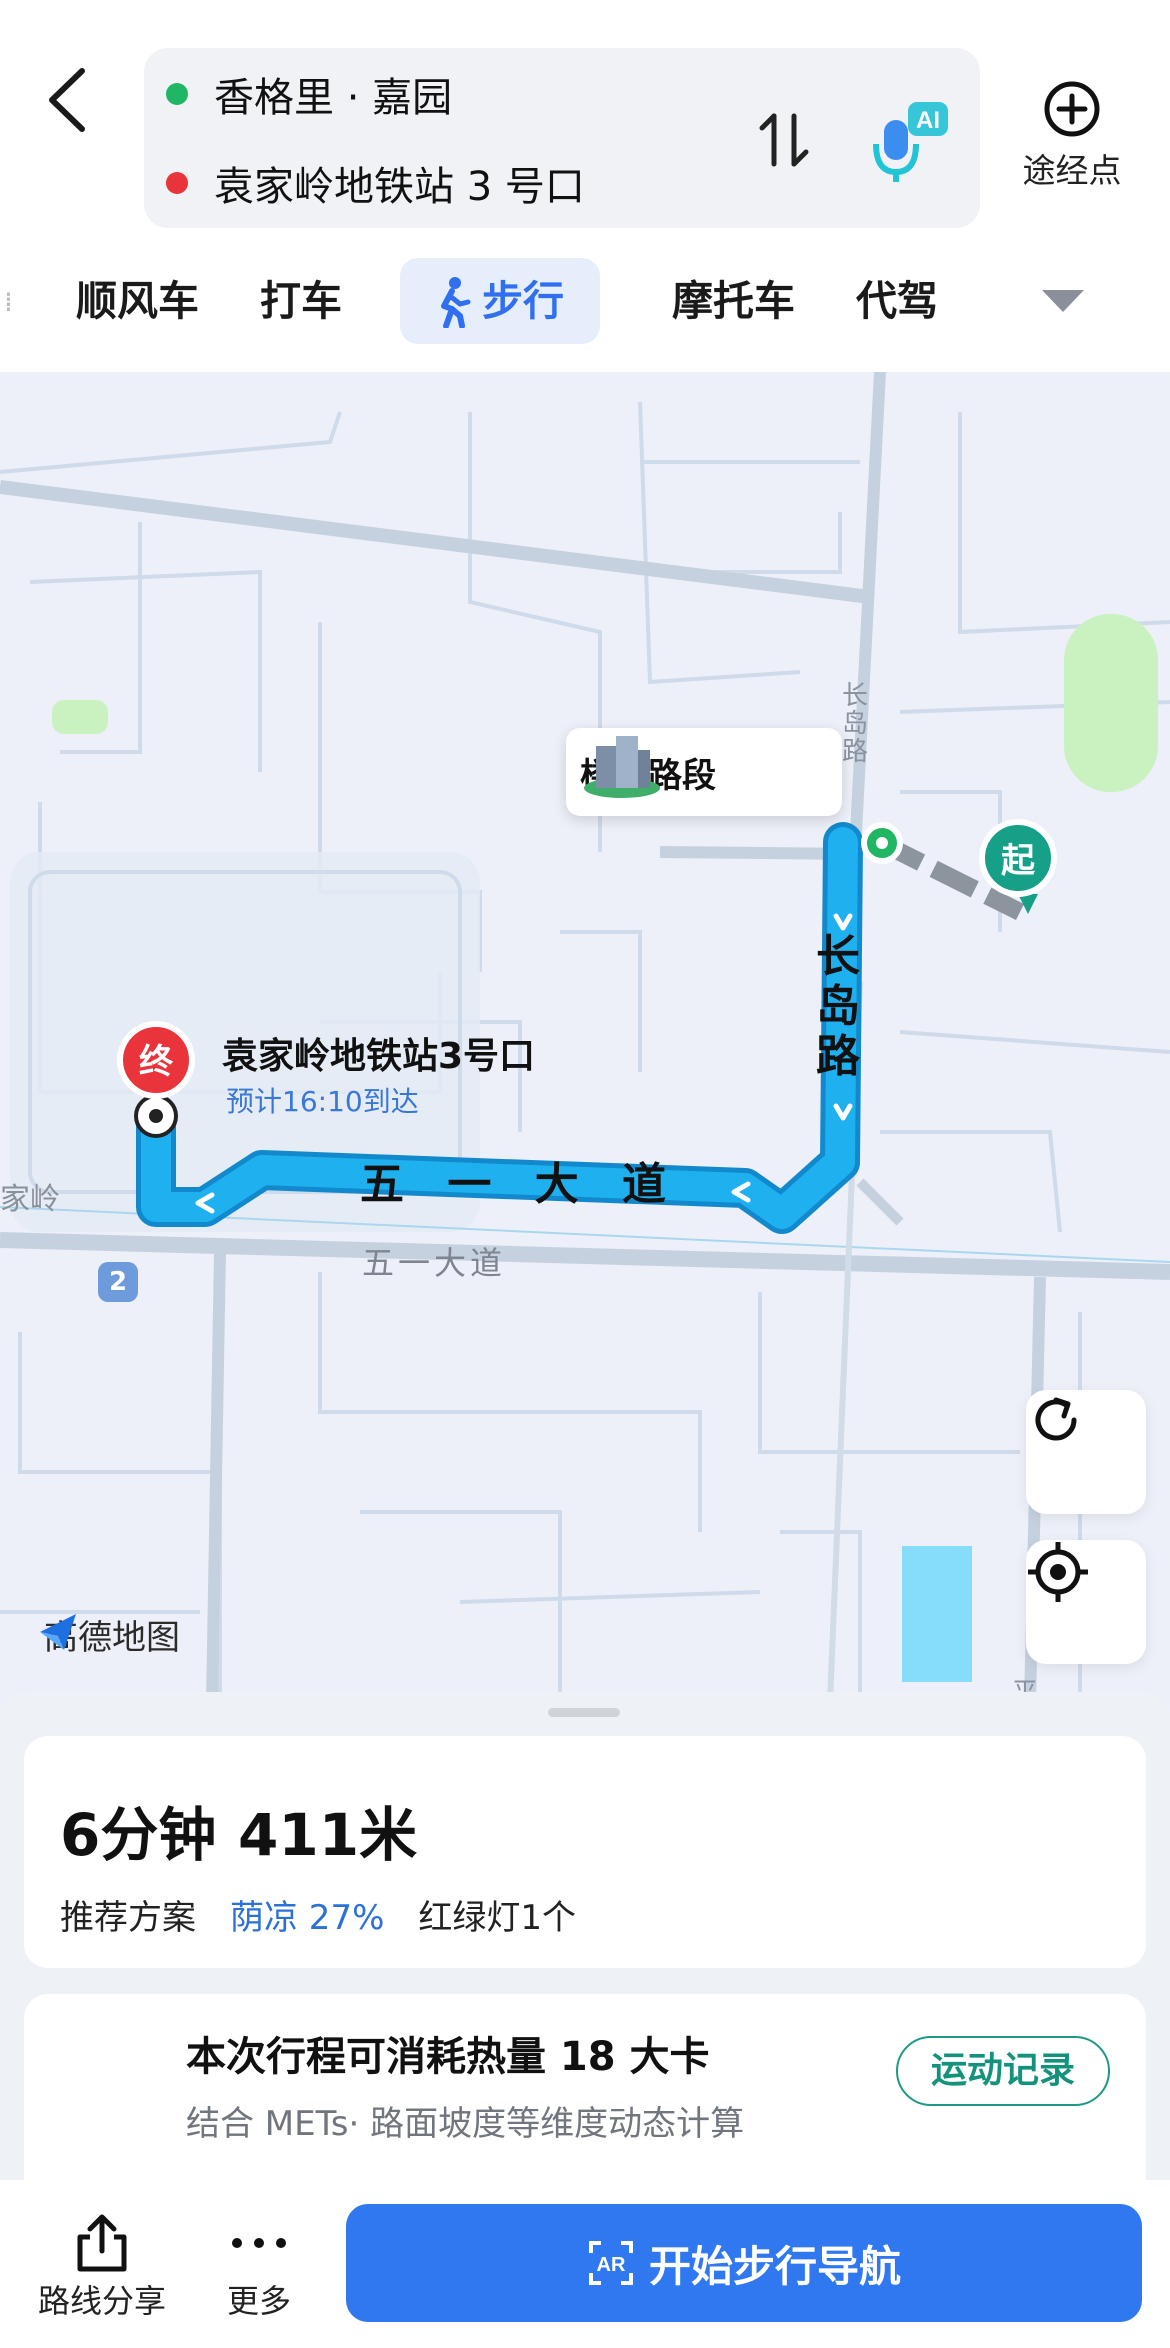  I want to click on route-summary-card: 6分钟 411米 推荐方案 荫凉 27% 红绿灯1个, so click(585, 1852).